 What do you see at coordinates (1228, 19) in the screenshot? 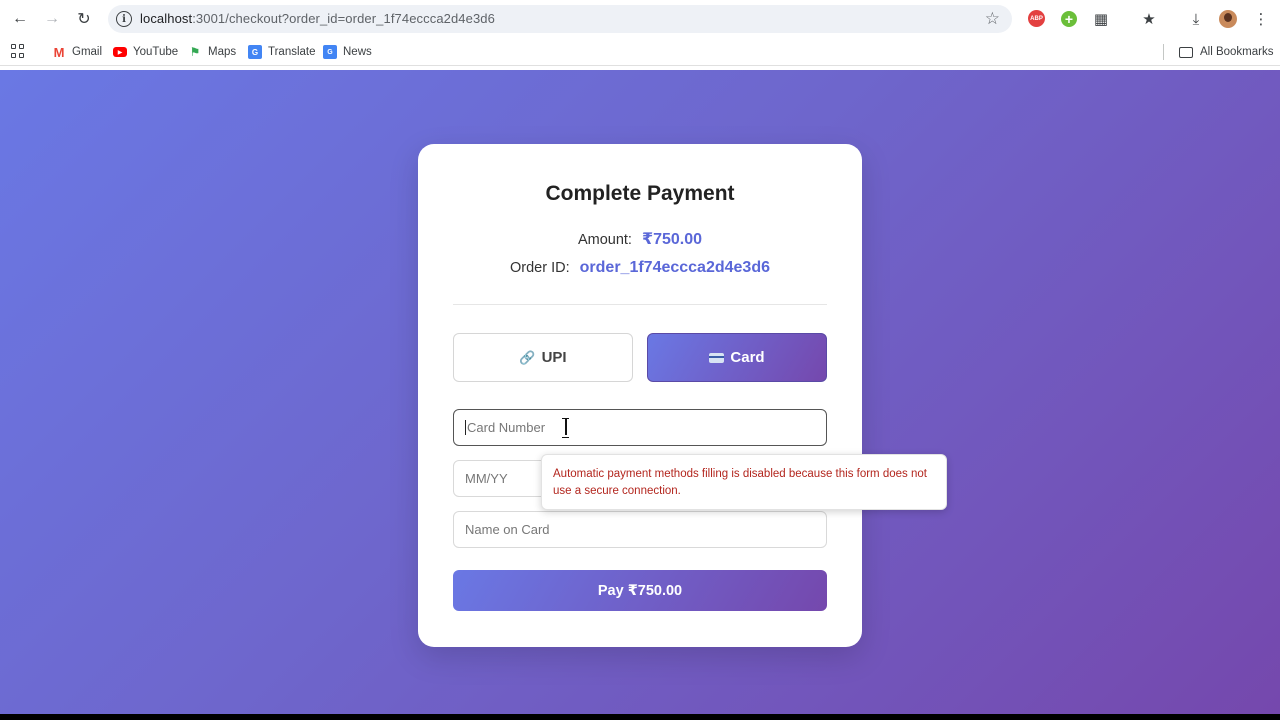
I see `profile-avatar` at bounding box center [1228, 19].